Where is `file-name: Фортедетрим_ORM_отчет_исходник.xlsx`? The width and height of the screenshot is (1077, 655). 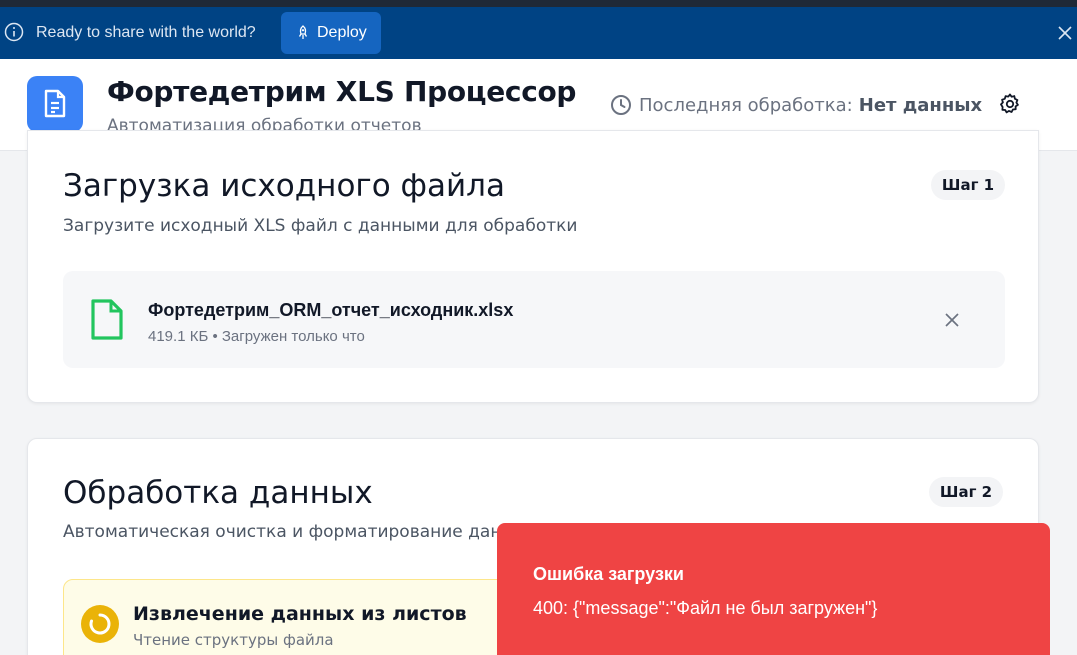
file-name: Фортедетрим_ORM_отчет_исходник.xlsx is located at coordinates (331, 310).